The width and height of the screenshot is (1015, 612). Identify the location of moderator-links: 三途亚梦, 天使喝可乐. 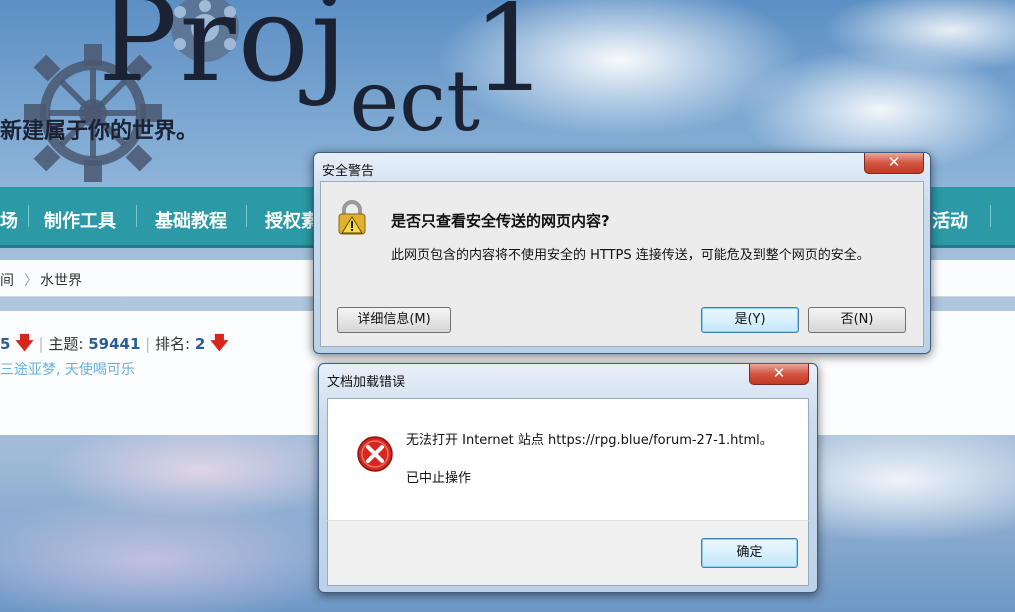
(67, 369).